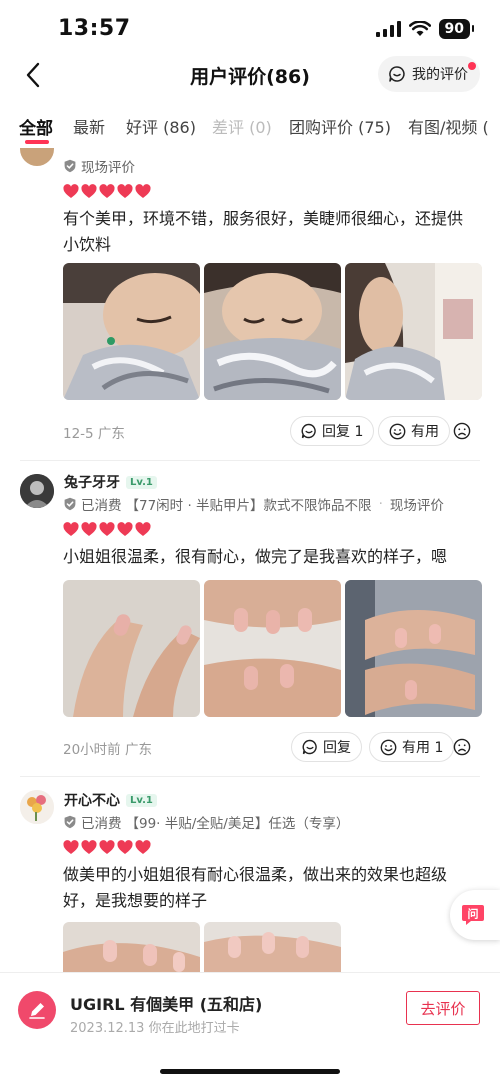 Image resolution: width=500 pixels, height=1082 pixels. What do you see at coordinates (250, 1071) in the screenshot?
I see `home-indicator` at bounding box center [250, 1071].